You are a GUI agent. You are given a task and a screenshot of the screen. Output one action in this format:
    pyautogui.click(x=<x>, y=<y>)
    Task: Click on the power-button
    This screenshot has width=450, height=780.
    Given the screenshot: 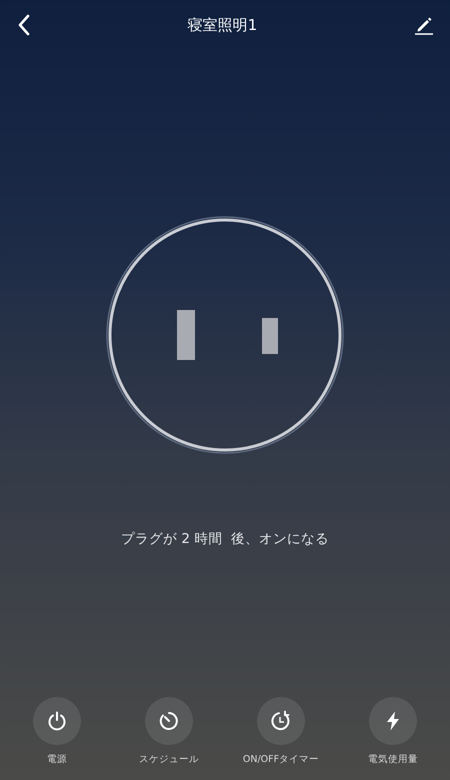 What is the action you would take?
    pyautogui.click(x=57, y=721)
    